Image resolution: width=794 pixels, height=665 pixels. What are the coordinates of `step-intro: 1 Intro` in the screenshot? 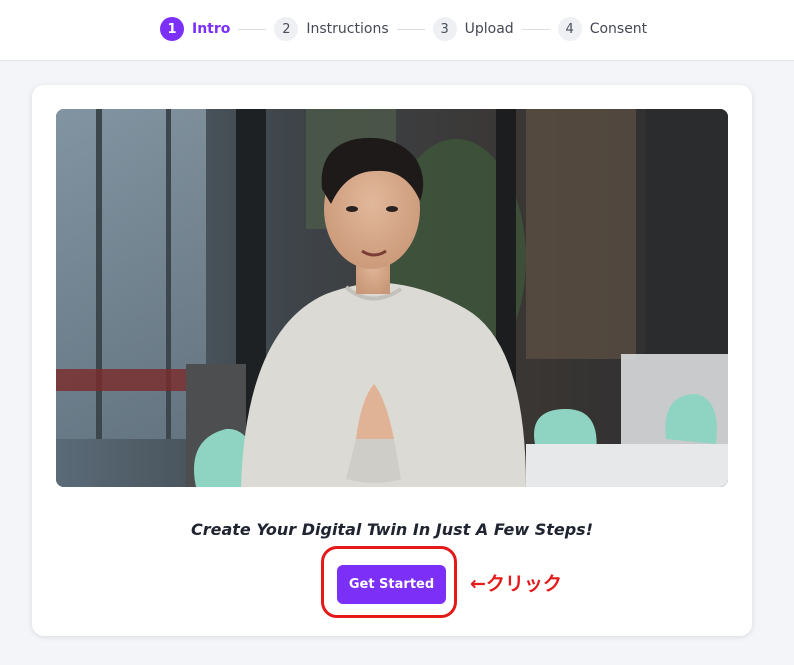 It's located at (195, 29).